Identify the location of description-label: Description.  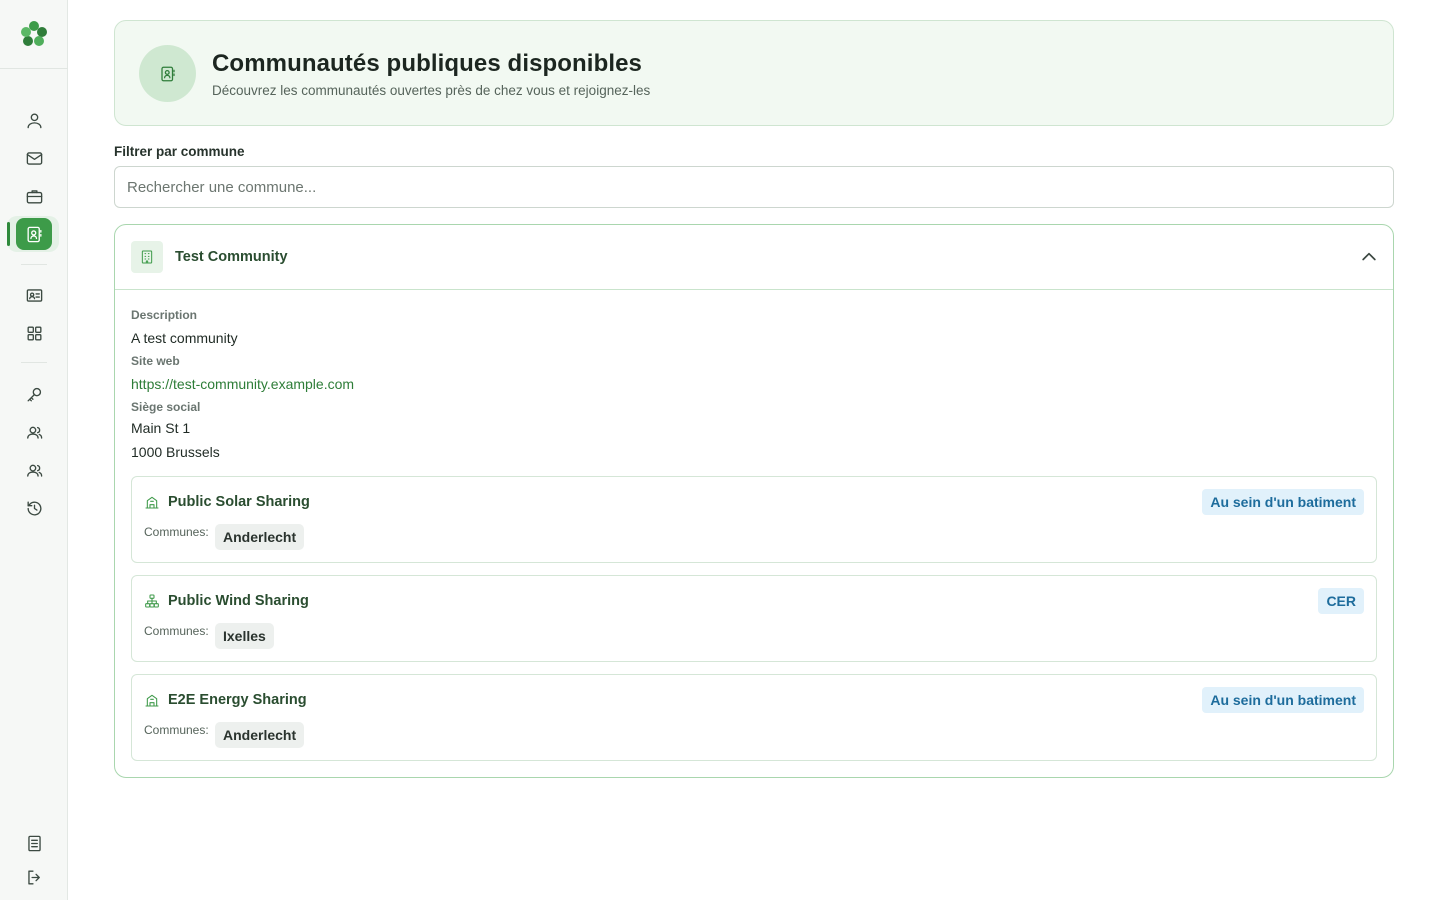
(164, 315).